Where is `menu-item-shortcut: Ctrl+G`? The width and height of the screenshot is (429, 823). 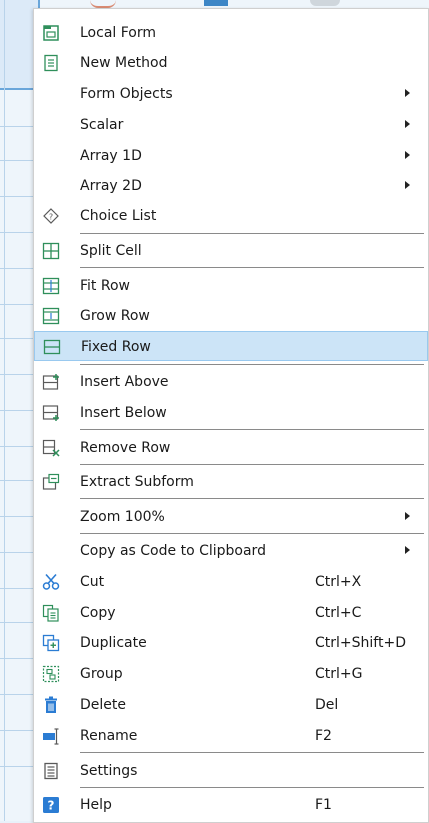 menu-item-shortcut: Ctrl+G is located at coordinates (339, 674).